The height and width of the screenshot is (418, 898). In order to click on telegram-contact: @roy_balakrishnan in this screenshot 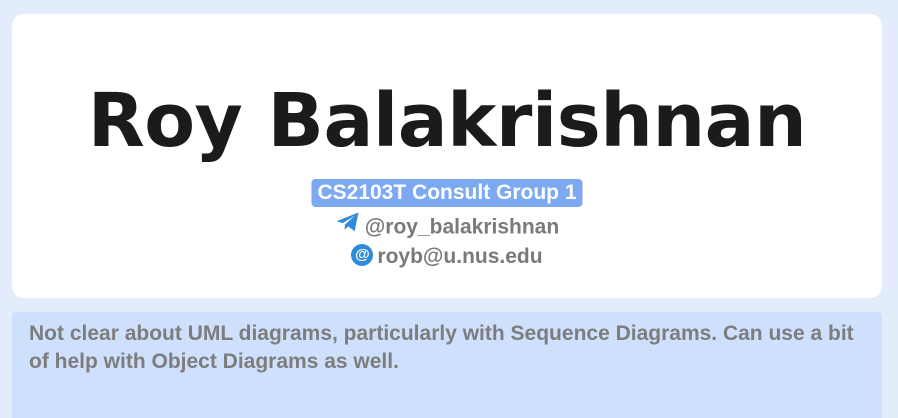, I will do `click(447, 227)`.